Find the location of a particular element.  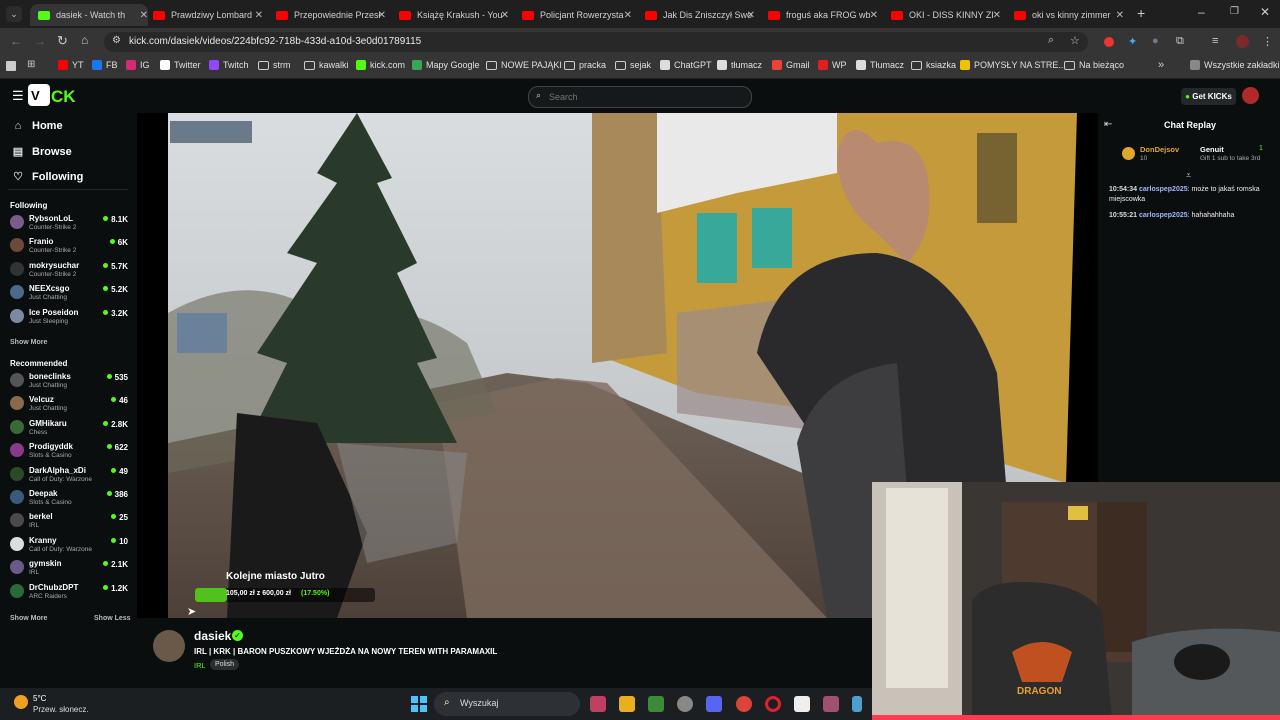

taskbar-app-opera-icon is located at coordinates (773, 704).